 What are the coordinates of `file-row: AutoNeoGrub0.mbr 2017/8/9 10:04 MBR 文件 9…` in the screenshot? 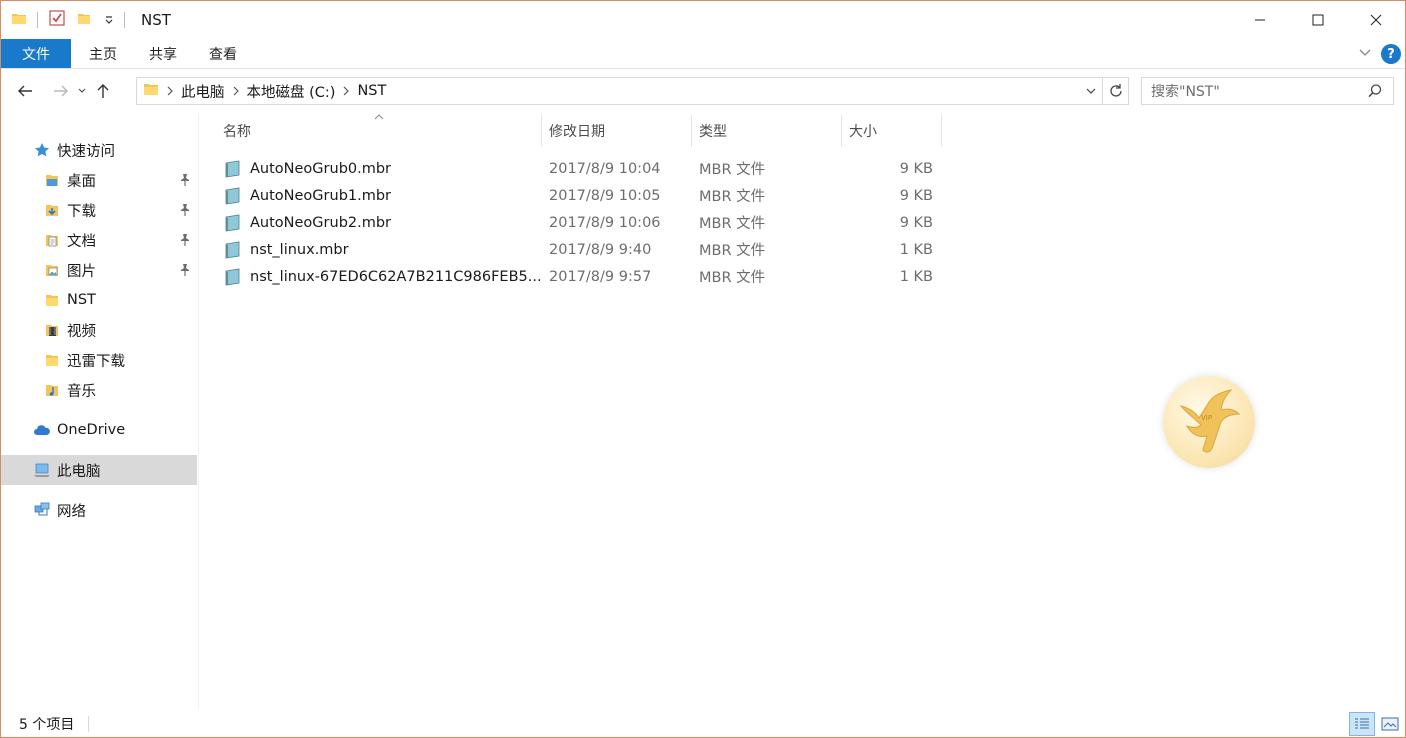 It's located at (579, 168).